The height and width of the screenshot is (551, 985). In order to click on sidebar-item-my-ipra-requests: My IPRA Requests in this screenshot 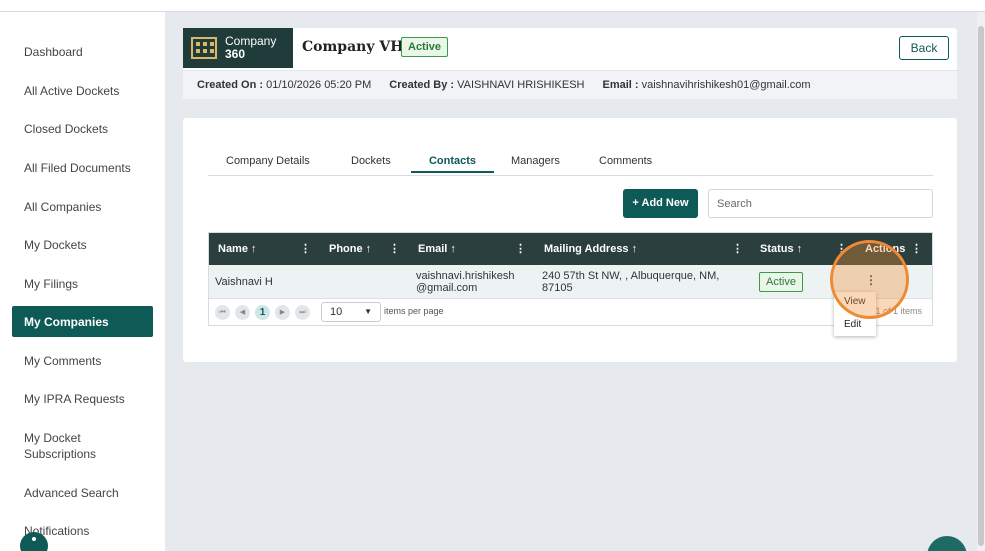, I will do `click(82, 399)`.